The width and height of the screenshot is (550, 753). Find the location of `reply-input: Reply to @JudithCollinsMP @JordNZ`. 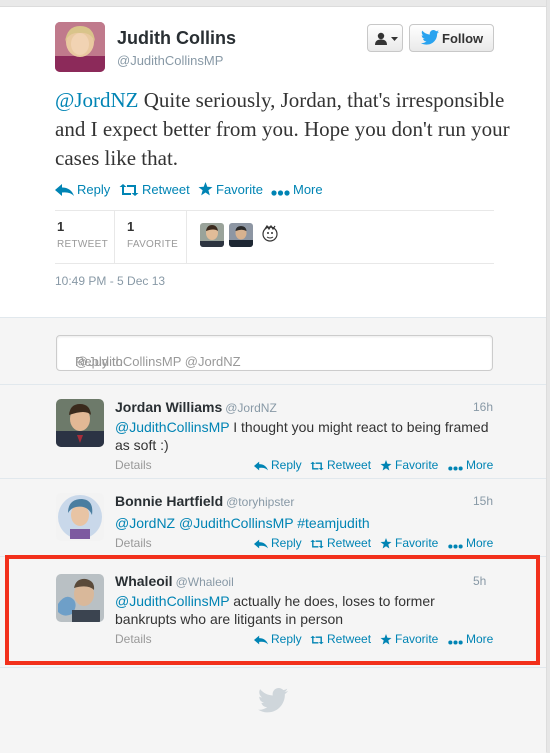

reply-input: Reply to @JudithCollinsMP @JordNZ is located at coordinates (274, 353).